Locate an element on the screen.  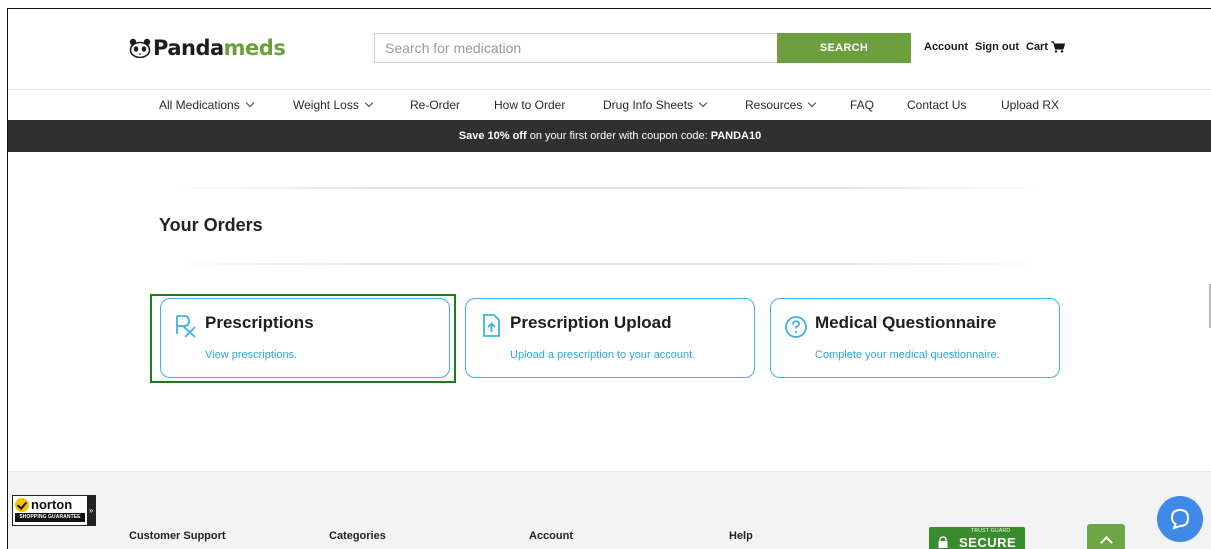
checkmark-icon is located at coordinates (22, 504).